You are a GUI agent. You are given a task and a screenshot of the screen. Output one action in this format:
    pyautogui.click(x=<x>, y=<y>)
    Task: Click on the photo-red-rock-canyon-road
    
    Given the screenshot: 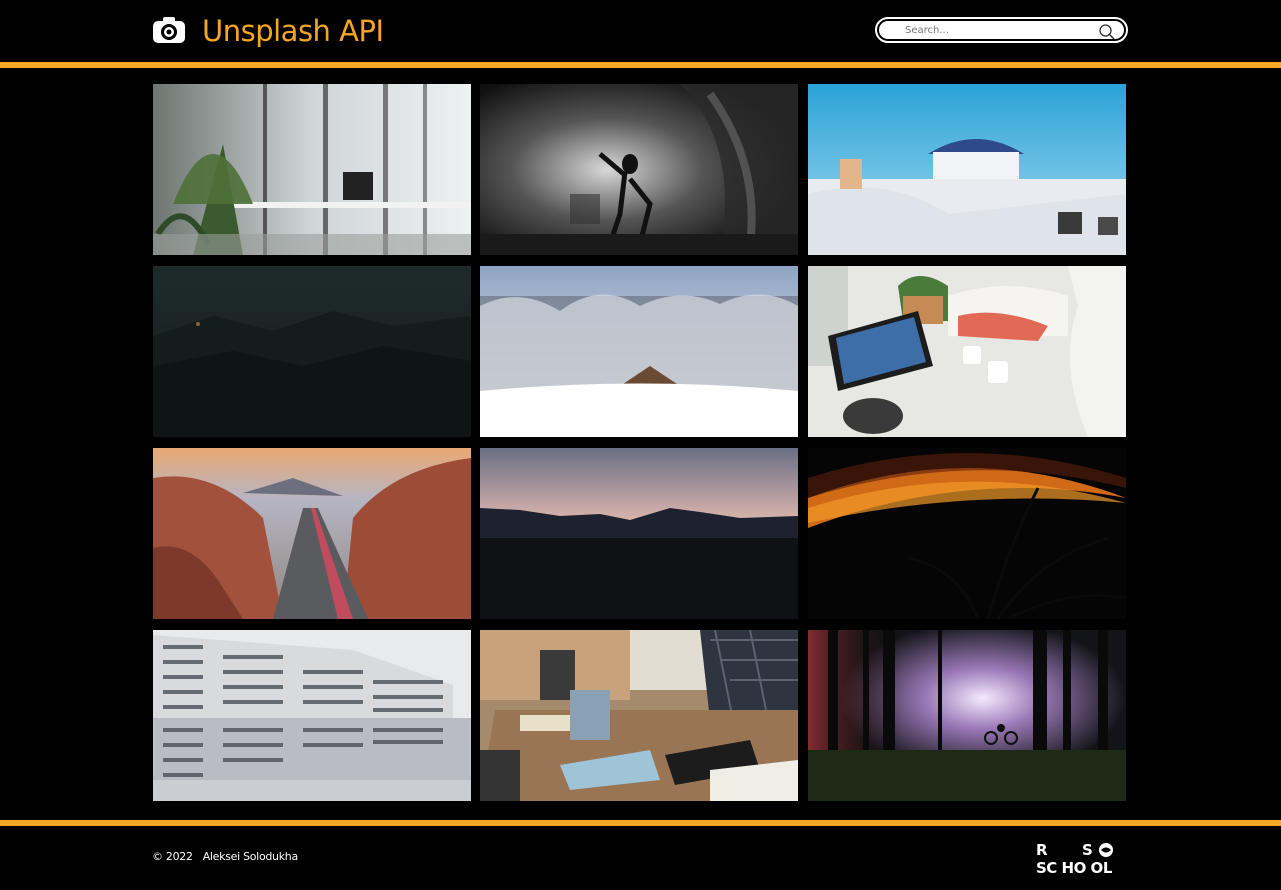 What is the action you would take?
    pyautogui.click(x=312, y=533)
    